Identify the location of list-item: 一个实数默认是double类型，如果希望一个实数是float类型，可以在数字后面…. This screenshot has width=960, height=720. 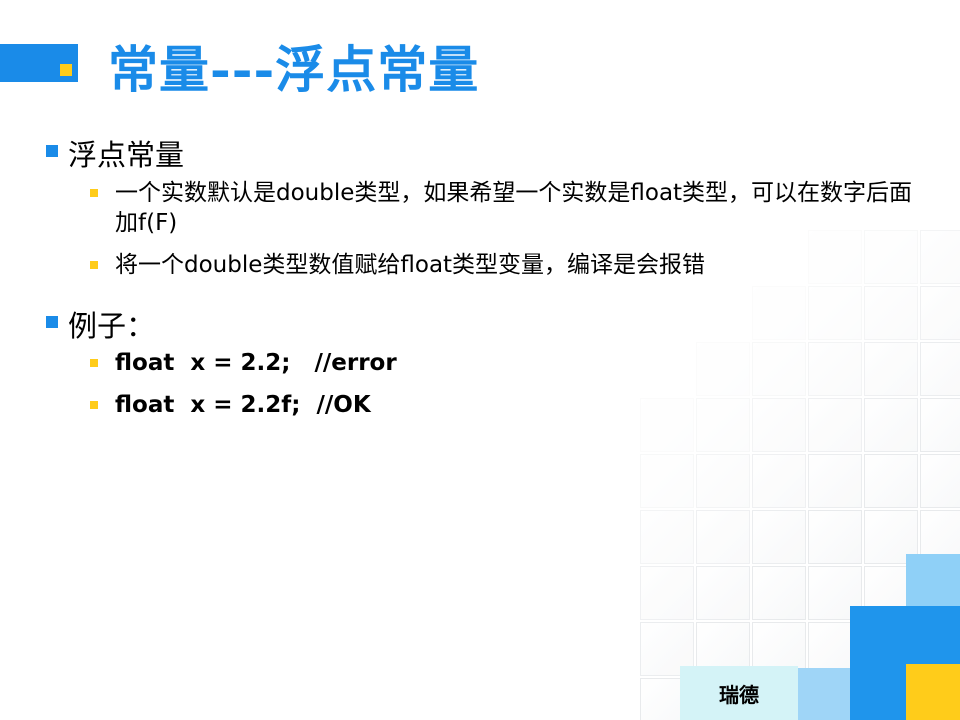
(515, 209).